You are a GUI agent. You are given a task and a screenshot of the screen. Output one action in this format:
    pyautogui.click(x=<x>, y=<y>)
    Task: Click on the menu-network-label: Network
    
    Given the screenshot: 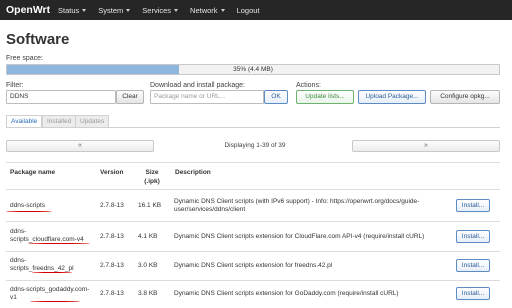 What is the action you would take?
    pyautogui.click(x=204, y=10)
    